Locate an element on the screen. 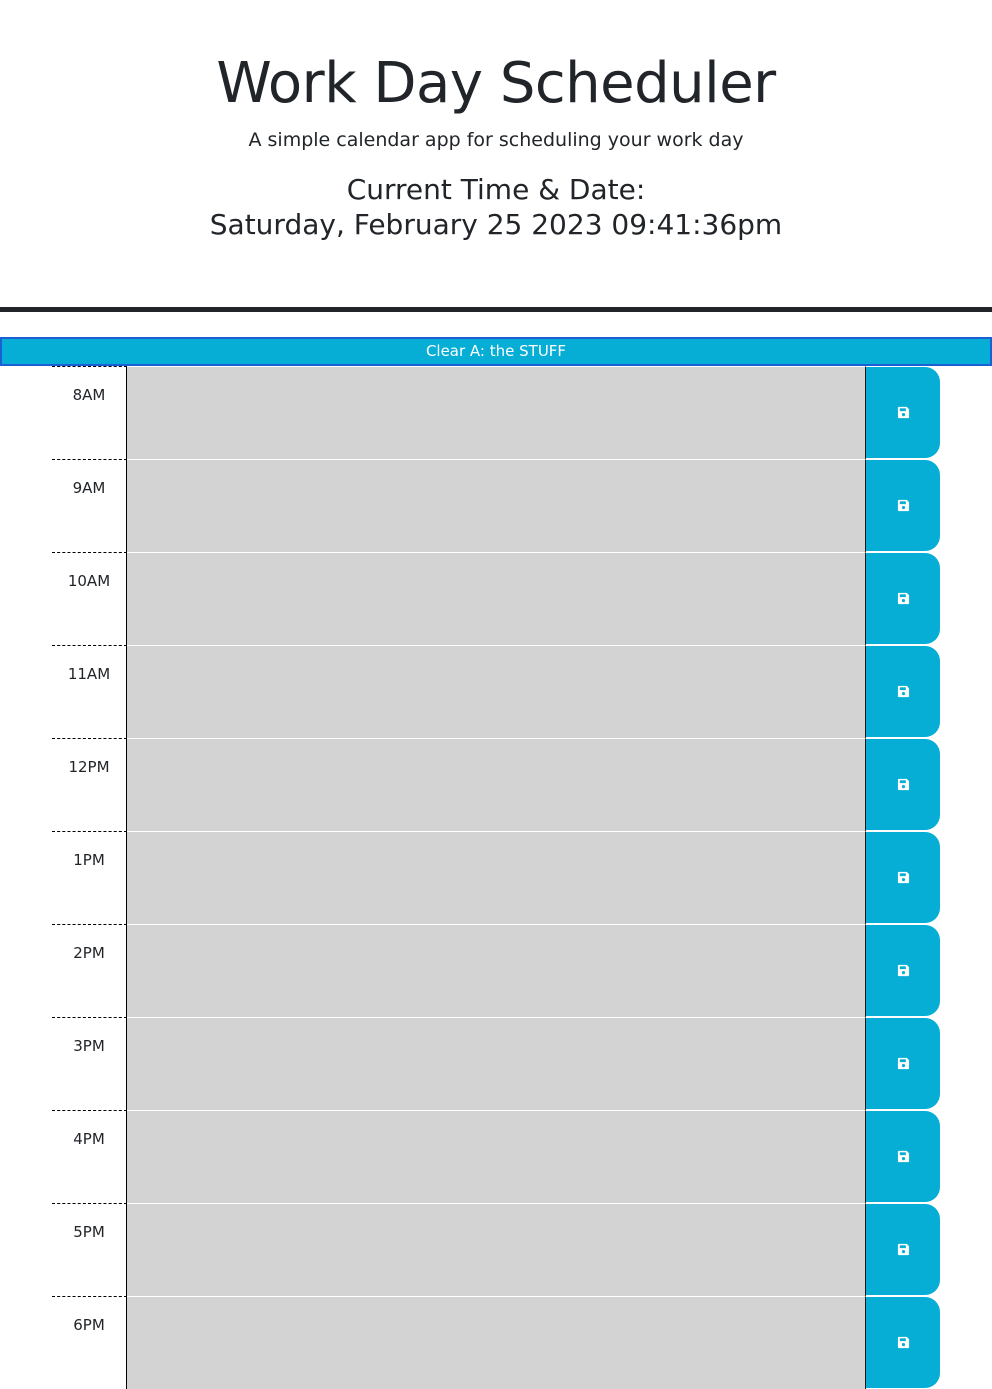 The image size is (992, 1389). hour-label: 10AM is located at coordinates (89, 598).